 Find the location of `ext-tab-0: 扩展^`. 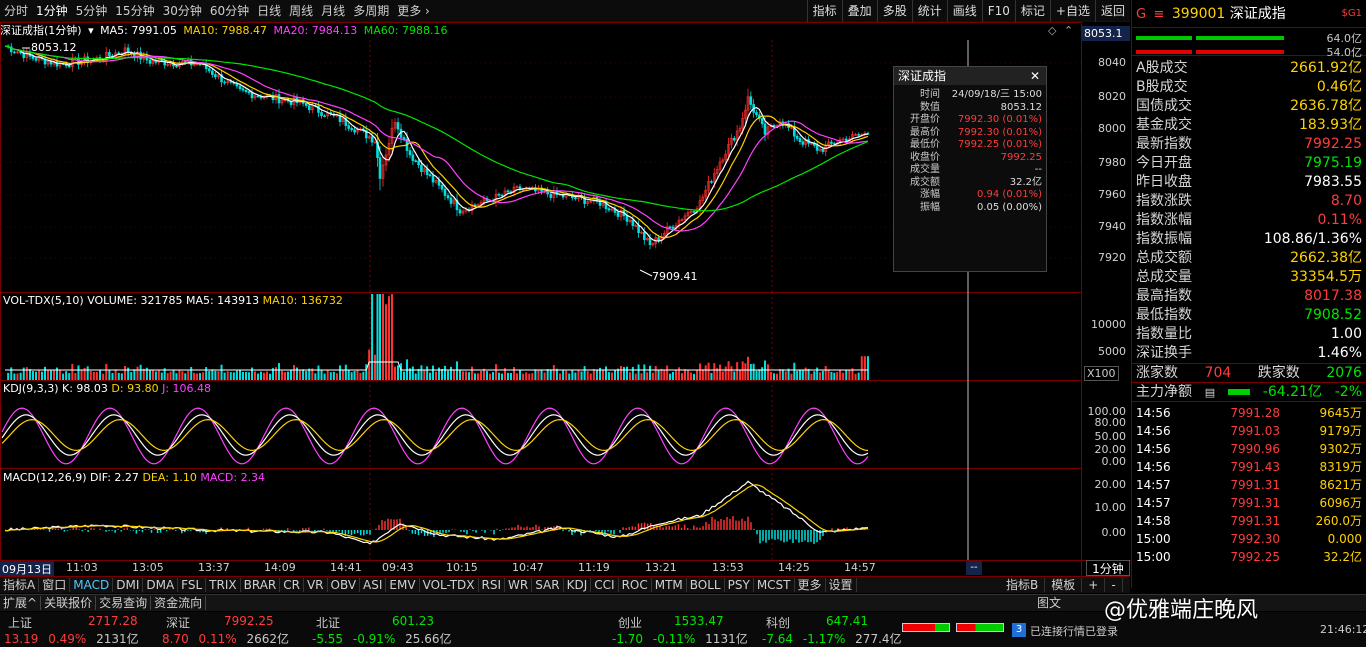

ext-tab-0: 扩展^ is located at coordinates (21, 603).